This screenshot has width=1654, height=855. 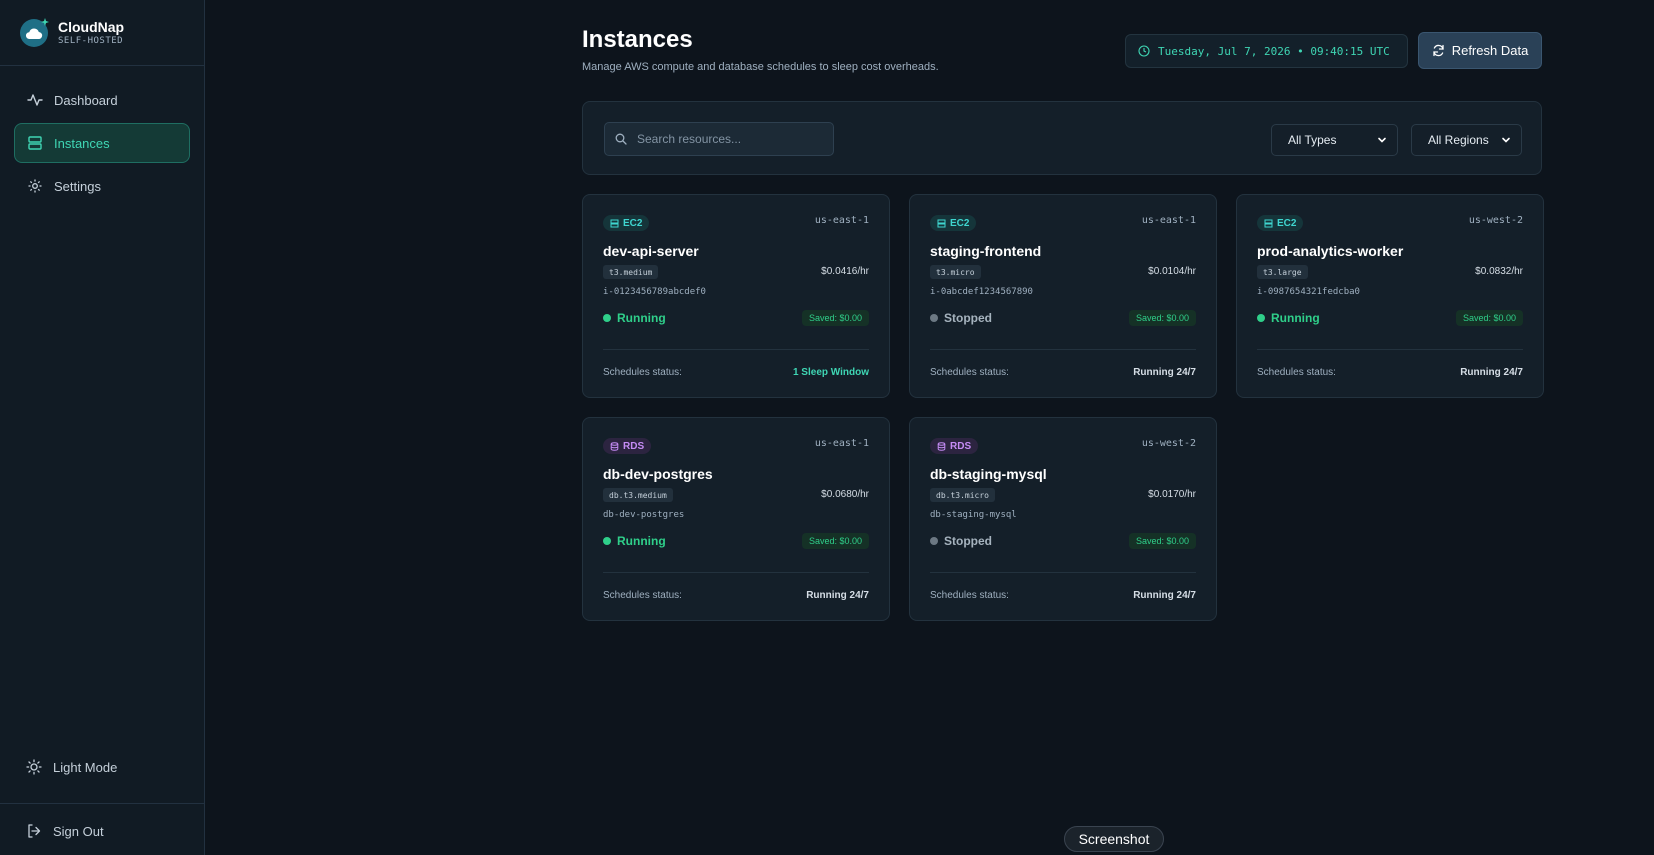 I want to click on sign-out-icon, so click(x=34, y=831).